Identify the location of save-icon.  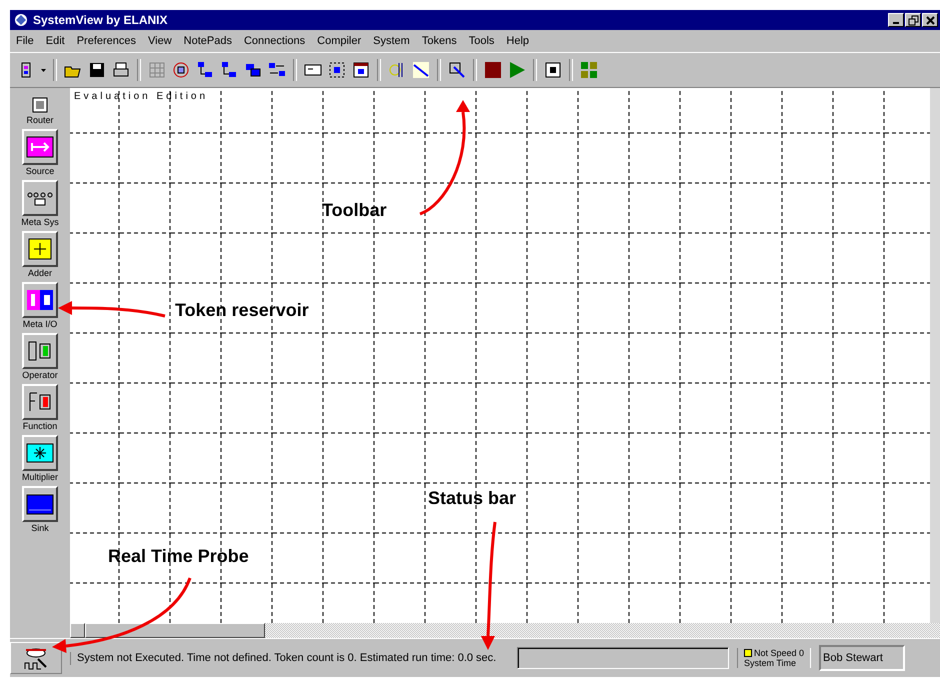
(97, 70).